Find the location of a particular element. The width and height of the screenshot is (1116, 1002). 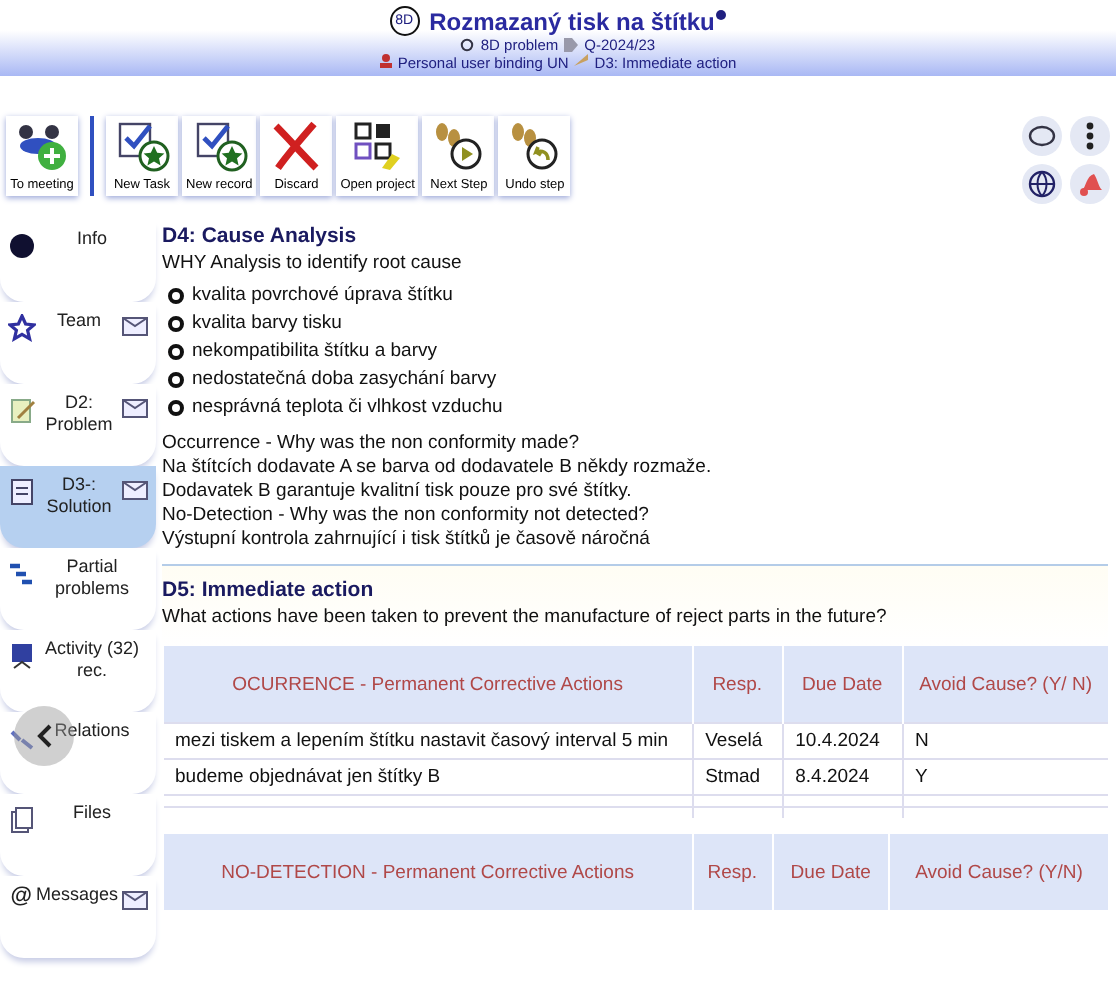

hierarchy-icon is located at coordinates (22, 574).